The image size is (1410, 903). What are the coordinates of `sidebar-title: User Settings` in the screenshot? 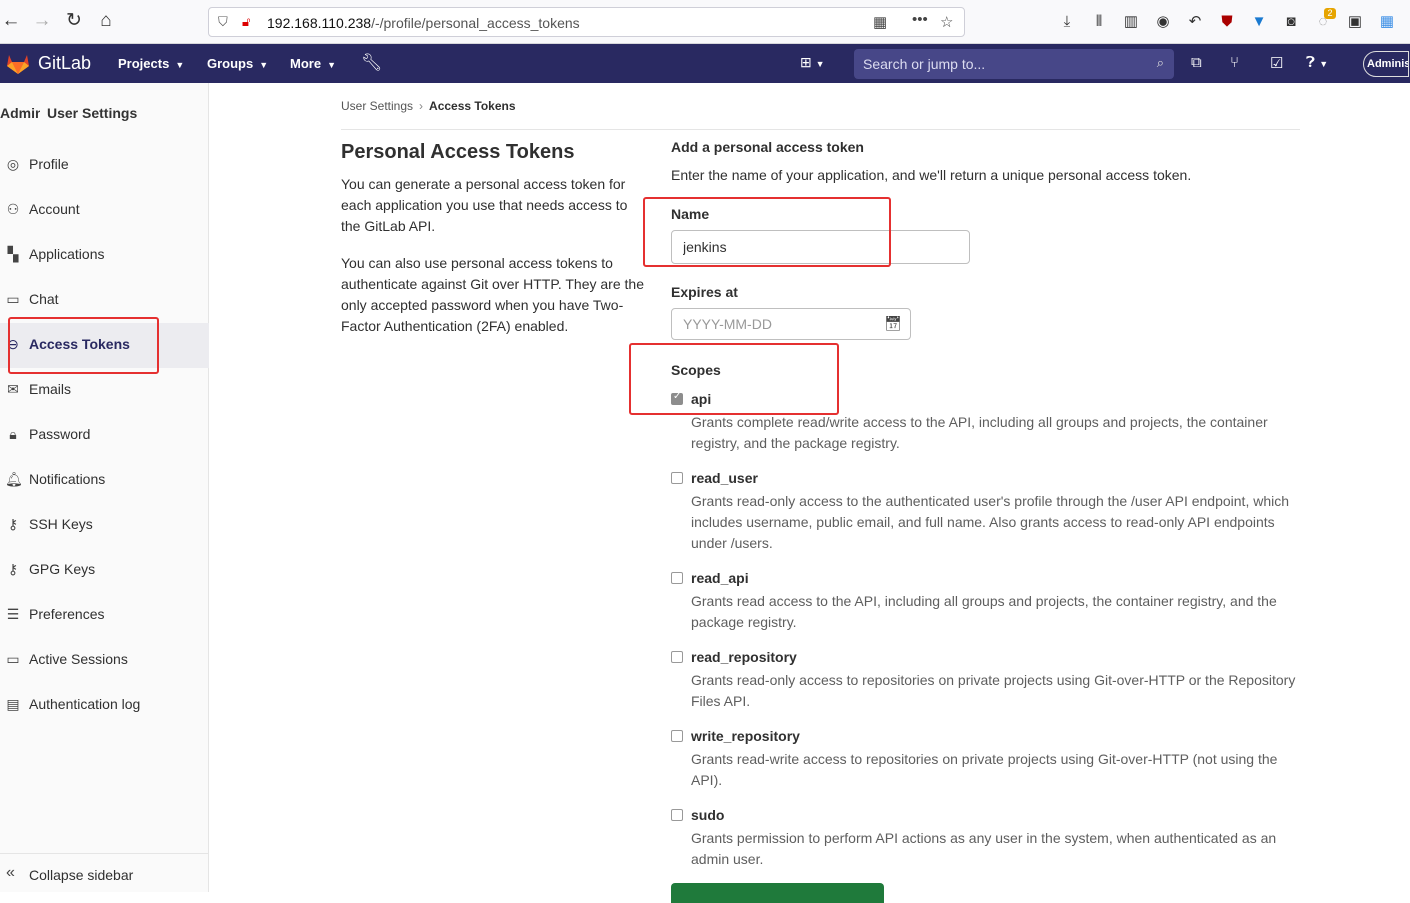 It's located at (92, 113).